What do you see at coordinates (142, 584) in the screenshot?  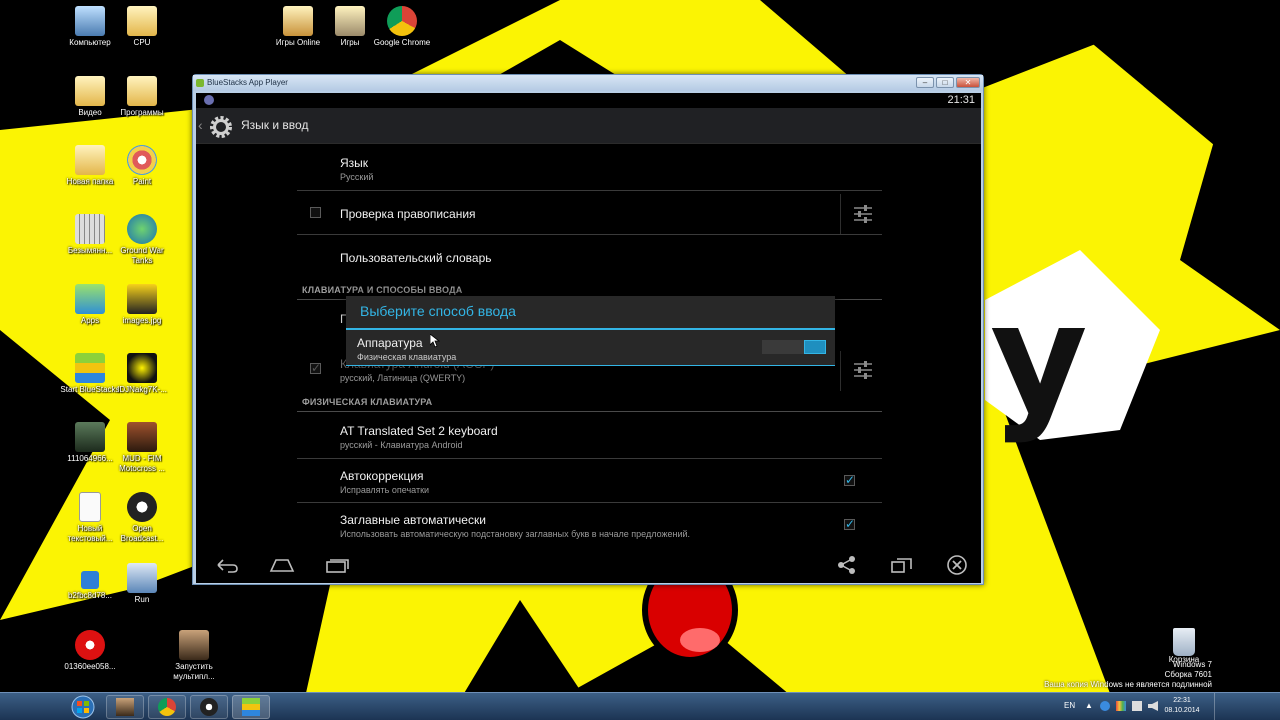 I see `desktop-icon-run: Run` at bounding box center [142, 584].